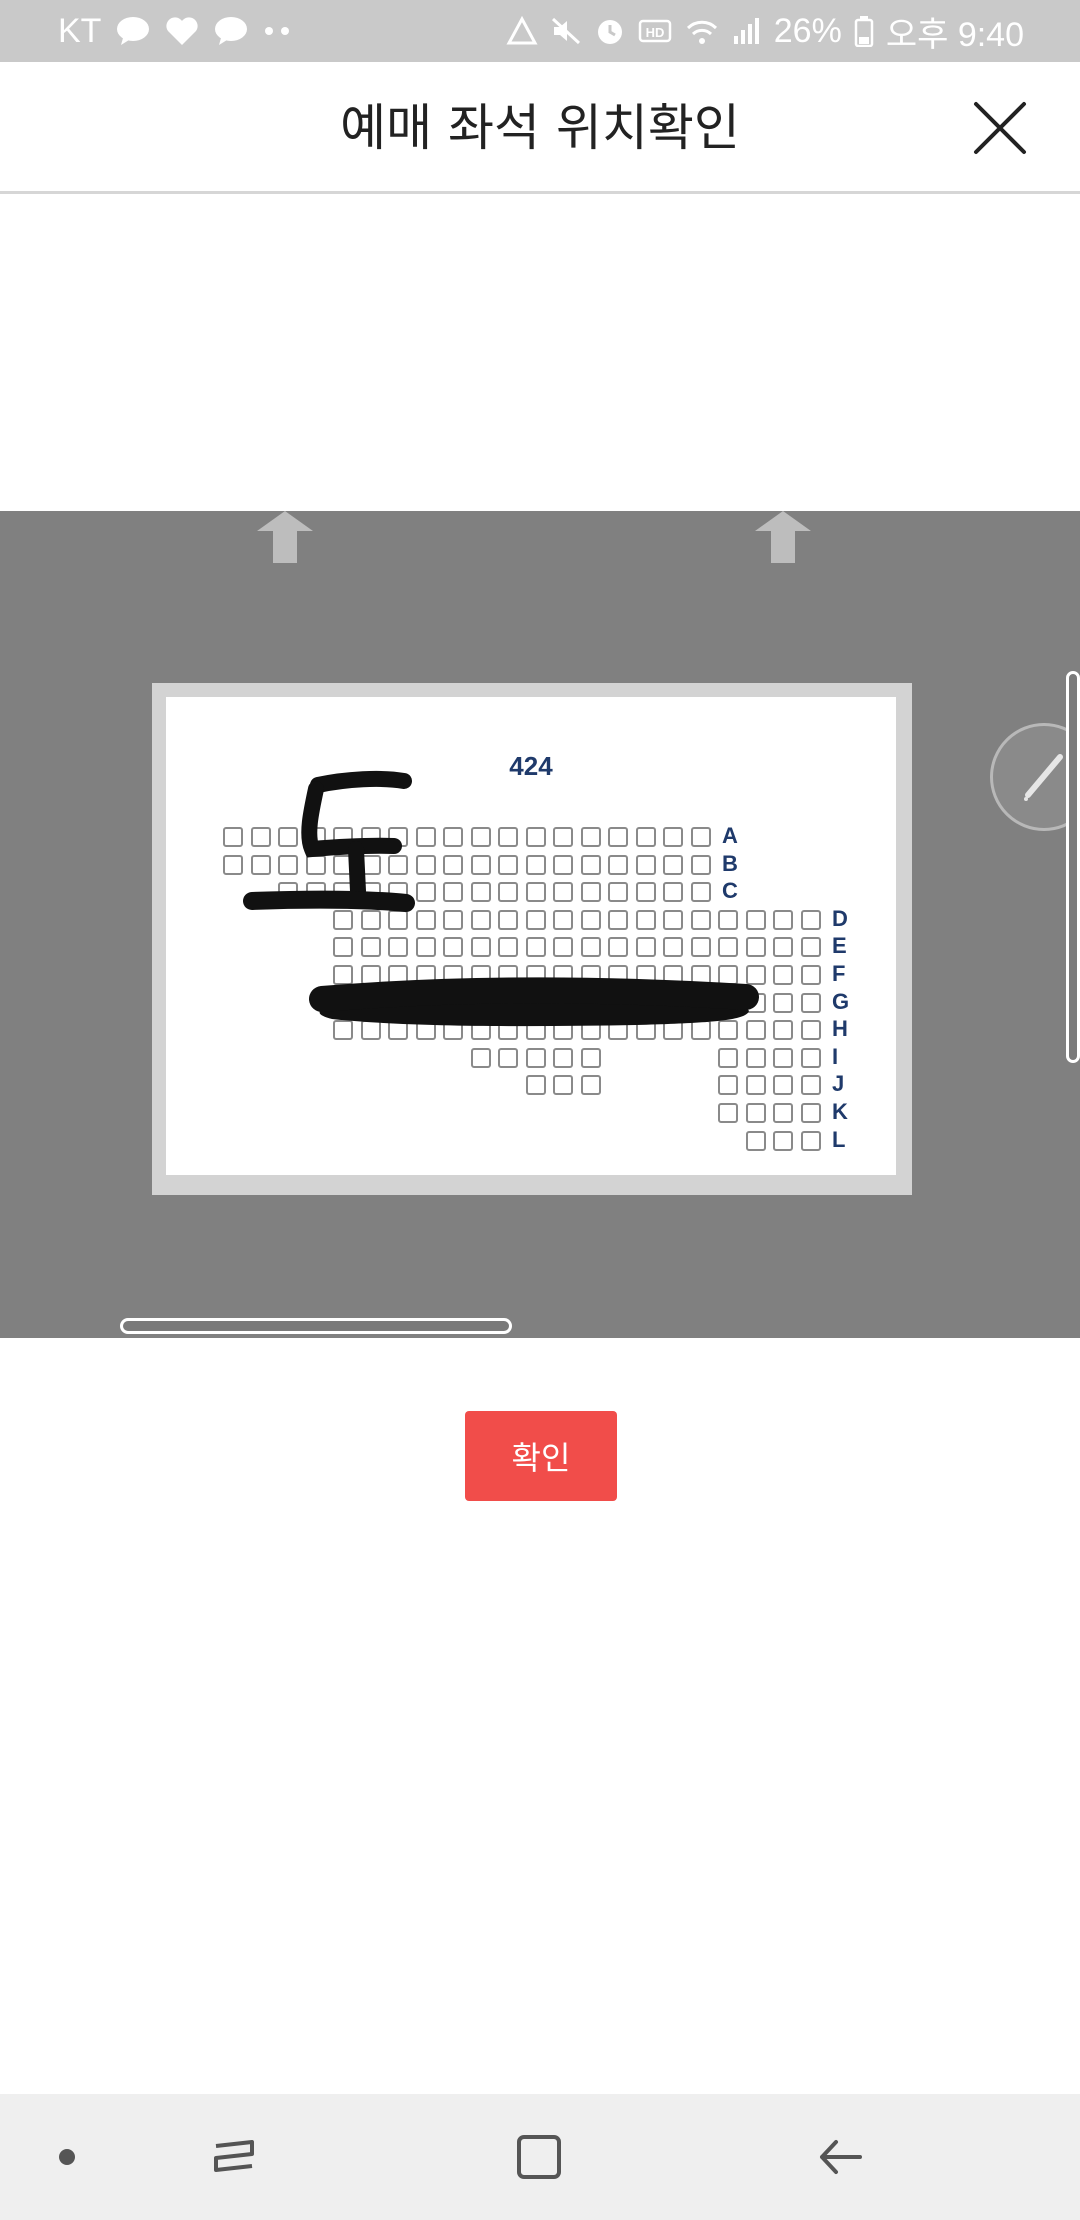 This screenshot has height=2220, width=1080. What do you see at coordinates (67, 2157) in the screenshot?
I see `nav-dot-button` at bounding box center [67, 2157].